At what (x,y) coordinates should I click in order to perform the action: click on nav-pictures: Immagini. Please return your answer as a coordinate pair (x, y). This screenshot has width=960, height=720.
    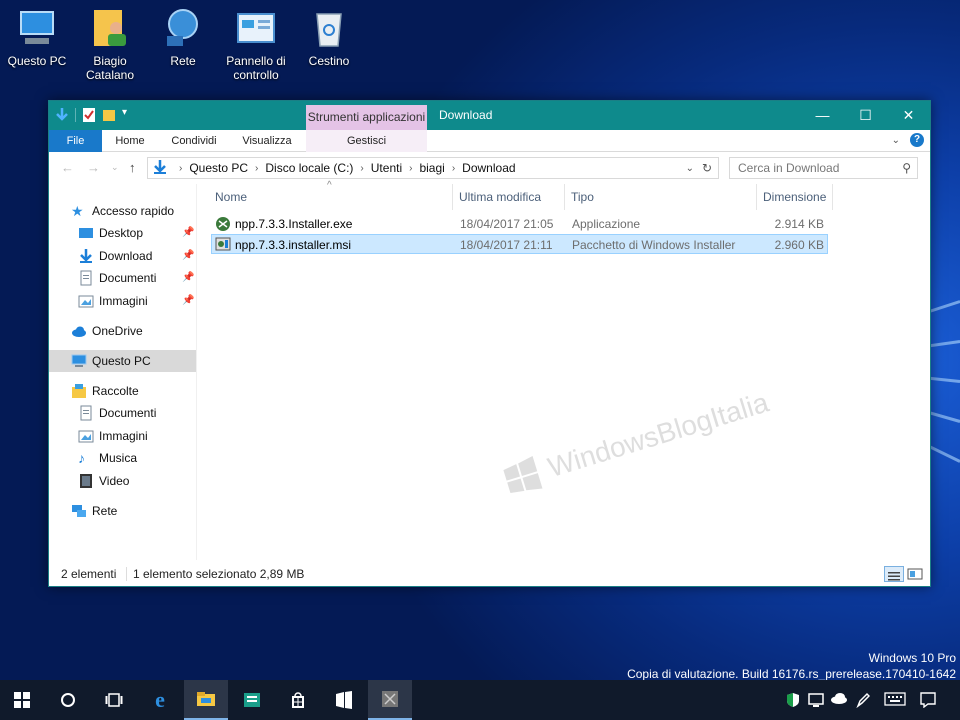
    Looking at the image, I should click on (113, 301).